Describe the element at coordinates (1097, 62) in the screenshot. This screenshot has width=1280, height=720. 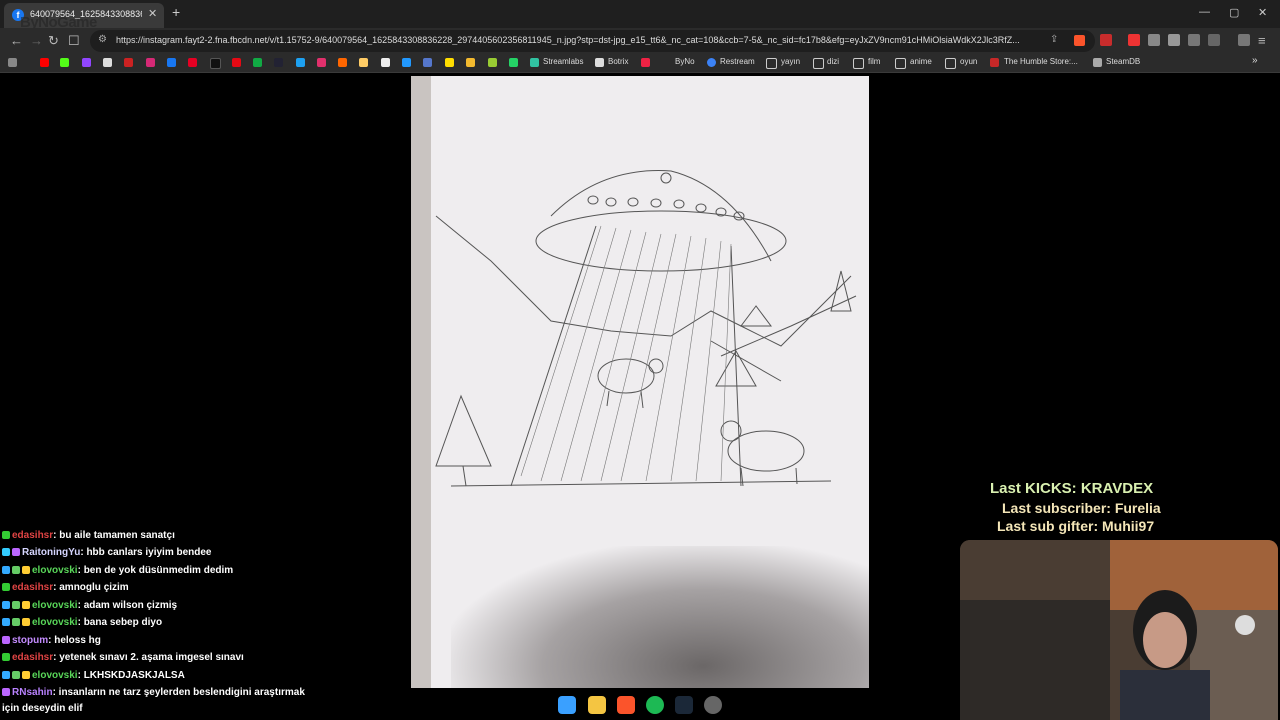
I see `steamdb-icon` at that location.